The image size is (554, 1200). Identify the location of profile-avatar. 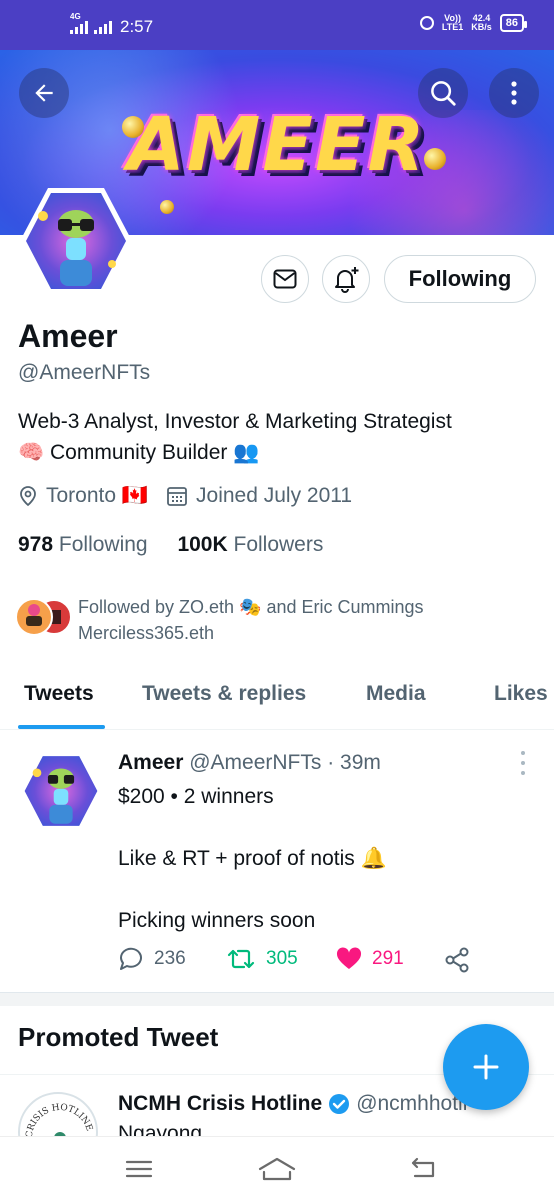
(76, 241).